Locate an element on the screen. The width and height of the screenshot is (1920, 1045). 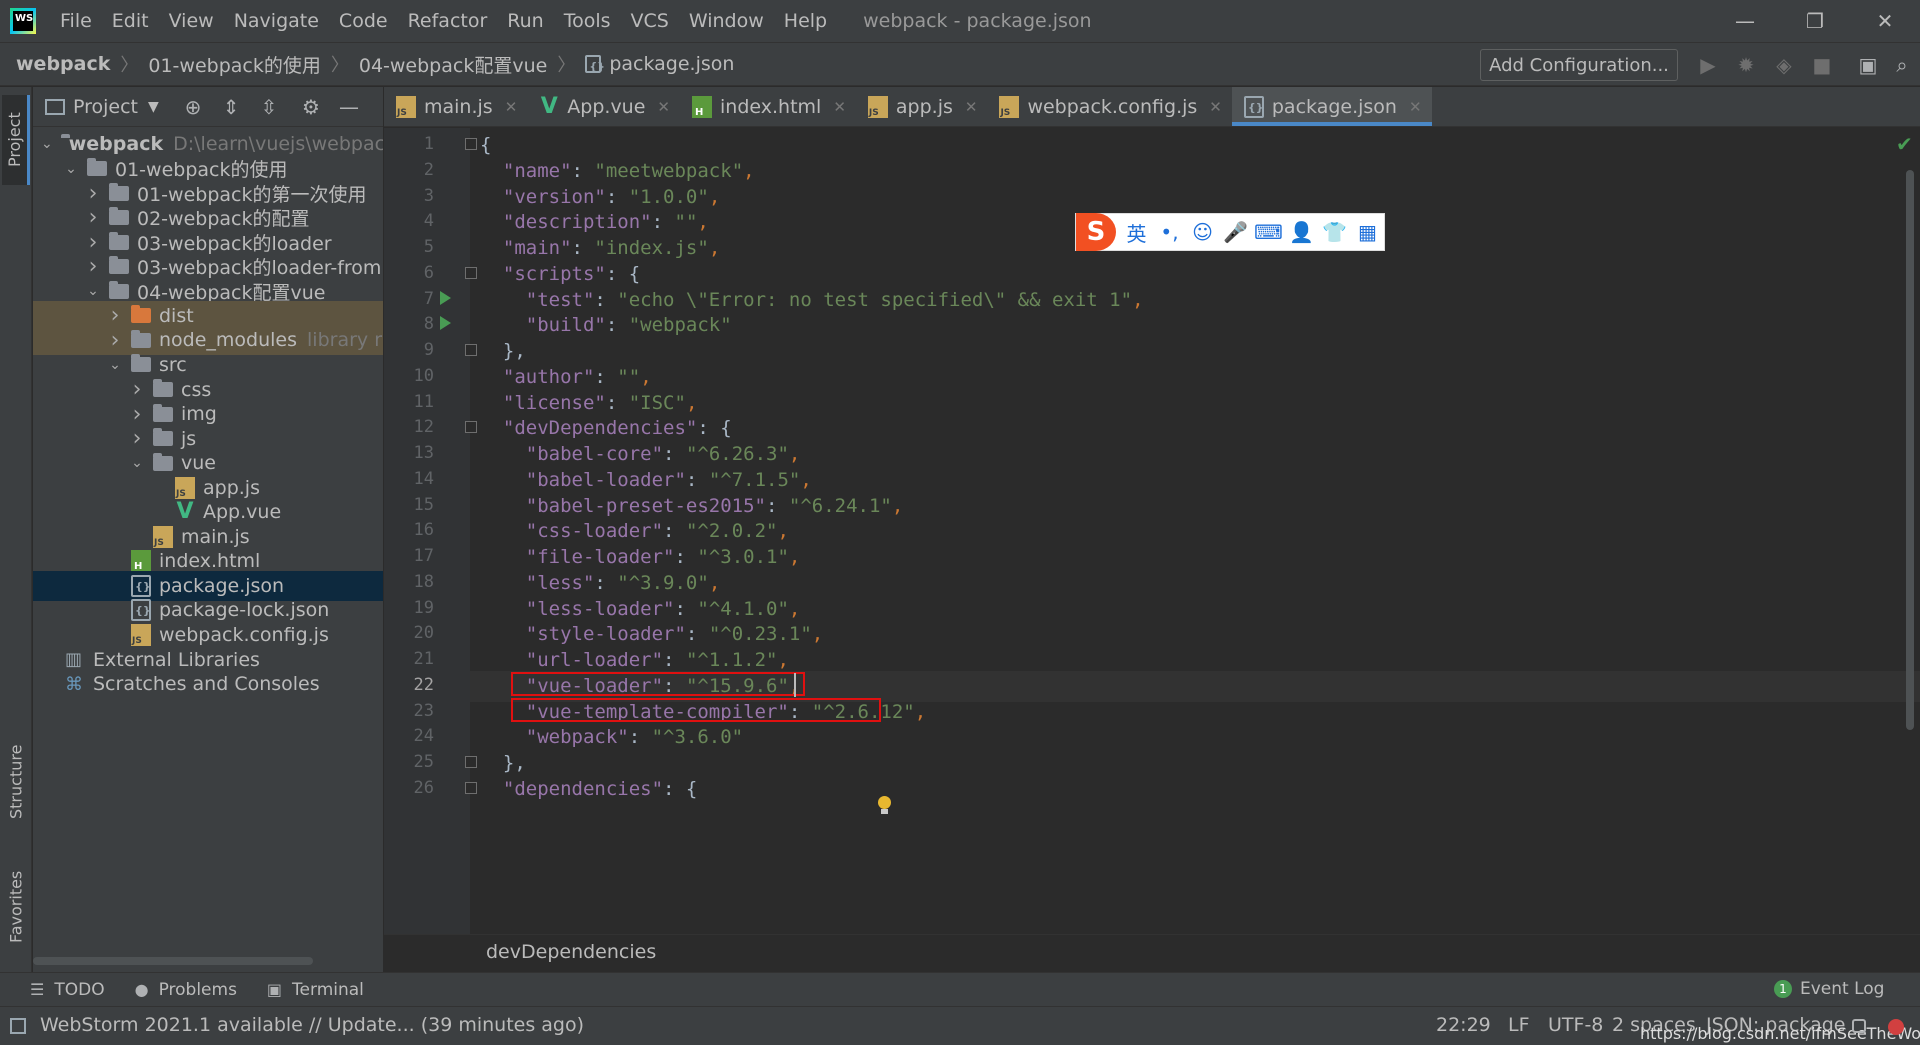
tree-item-label: dist is located at coordinates (176, 315).